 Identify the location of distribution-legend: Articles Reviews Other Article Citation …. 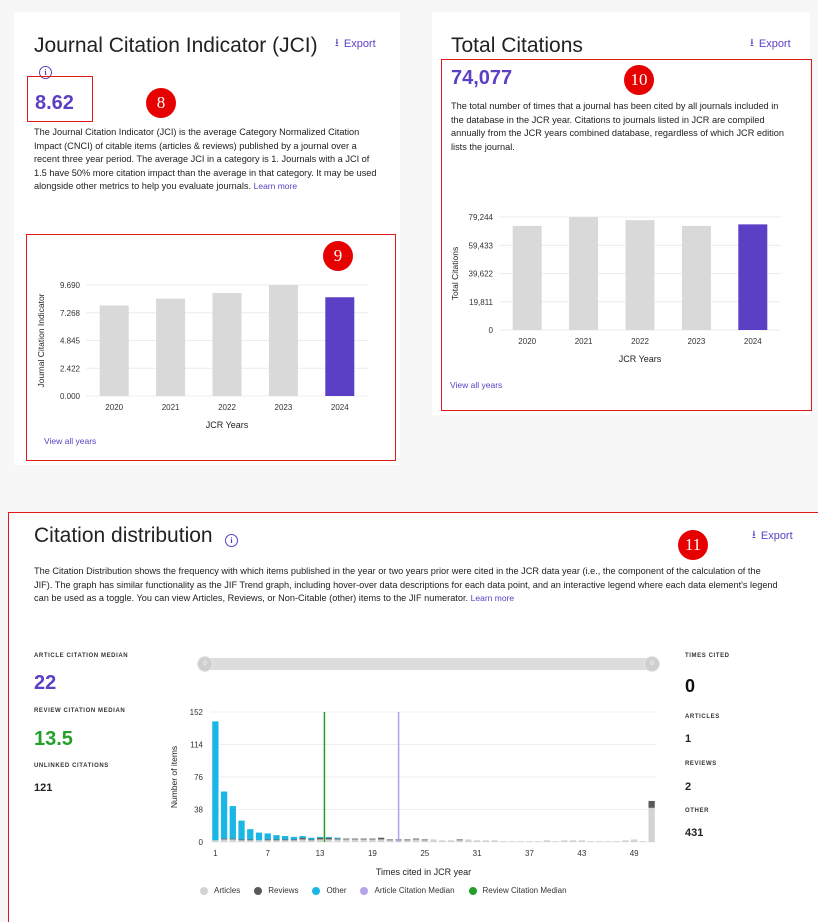
(383, 890).